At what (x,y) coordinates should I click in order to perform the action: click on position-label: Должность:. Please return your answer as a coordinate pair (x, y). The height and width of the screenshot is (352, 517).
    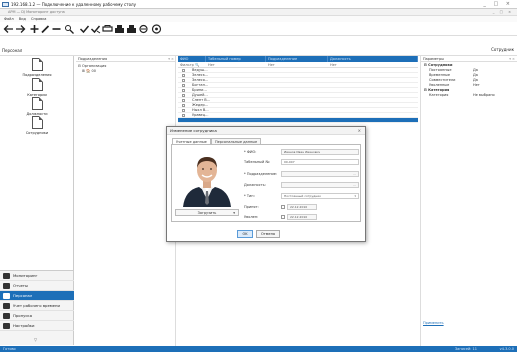
    Looking at the image, I should click on (255, 185).